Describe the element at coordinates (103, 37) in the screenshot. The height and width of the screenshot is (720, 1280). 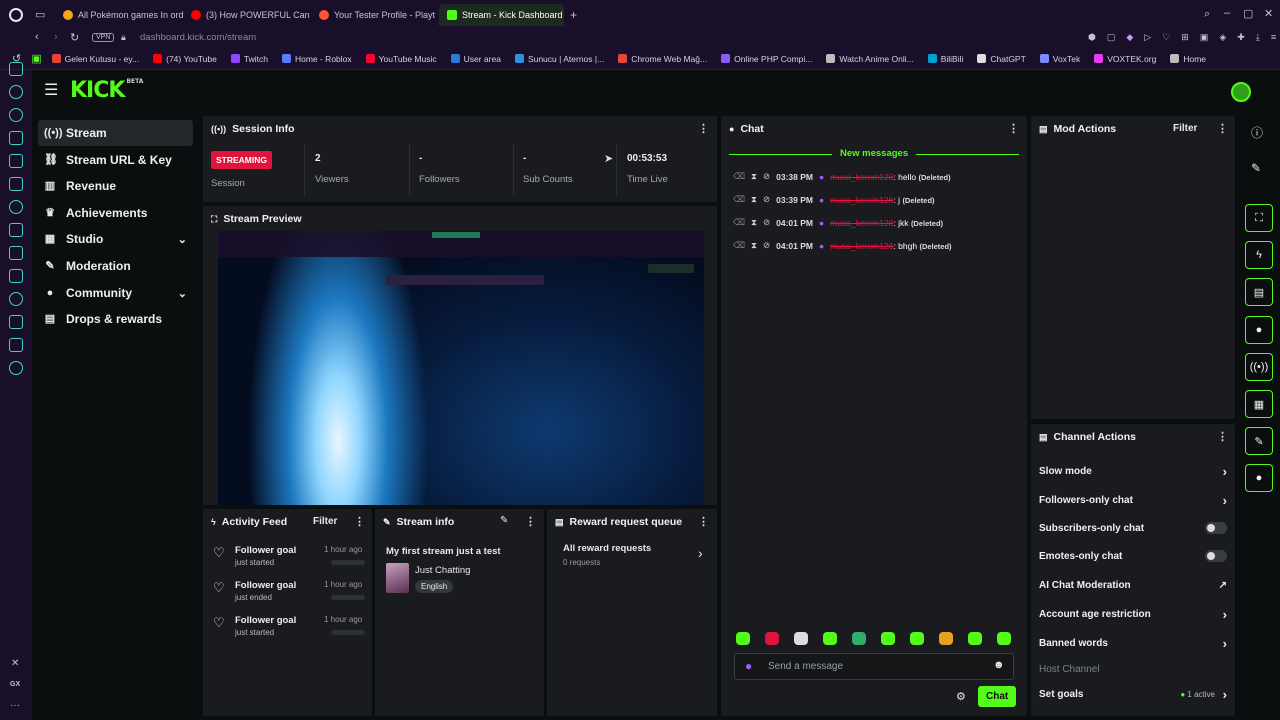
I see `vpn-badge: VPN` at that location.